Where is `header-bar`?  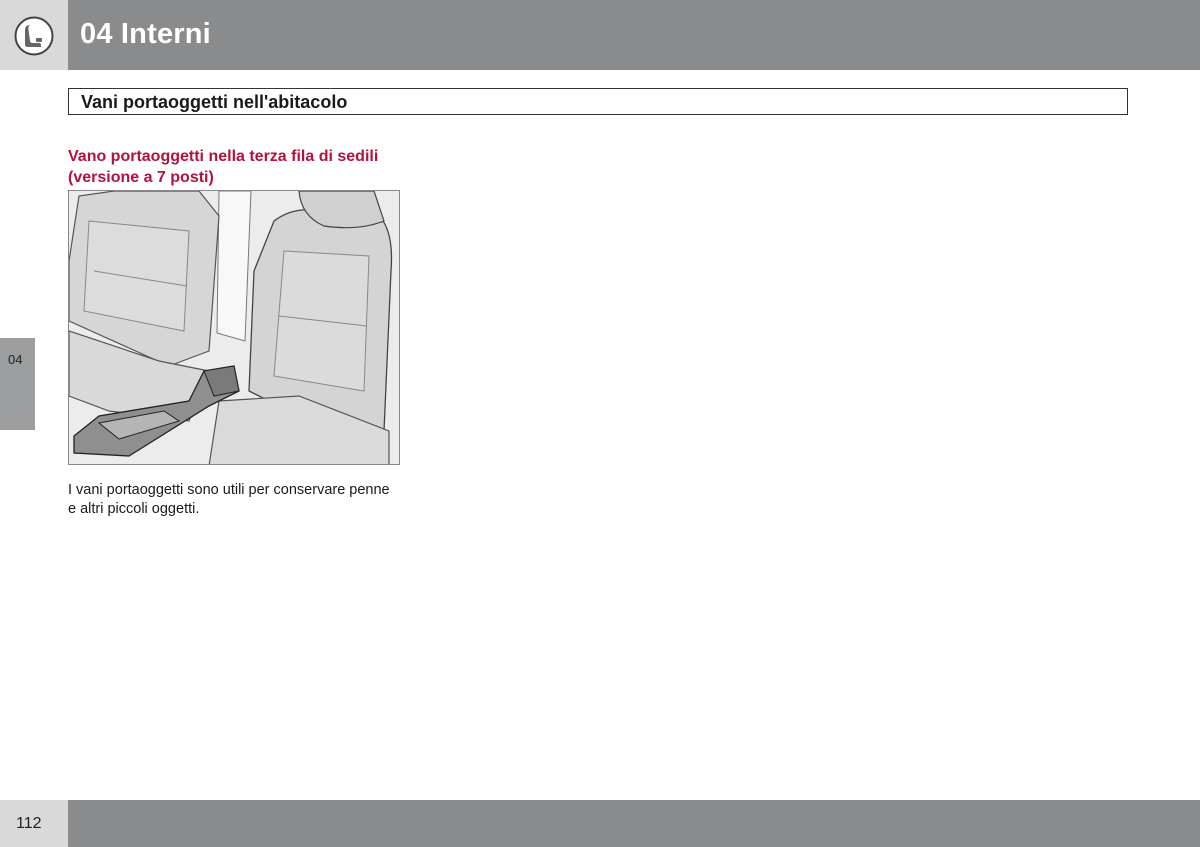 header-bar is located at coordinates (634, 35).